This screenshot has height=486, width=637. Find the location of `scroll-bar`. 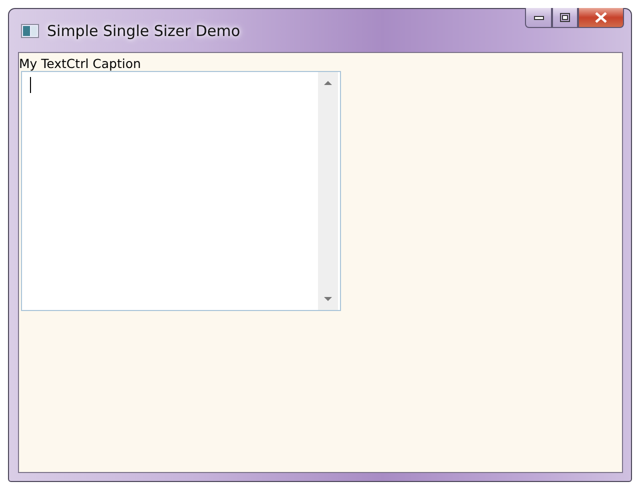

scroll-bar is located at coordinates (328, 191).